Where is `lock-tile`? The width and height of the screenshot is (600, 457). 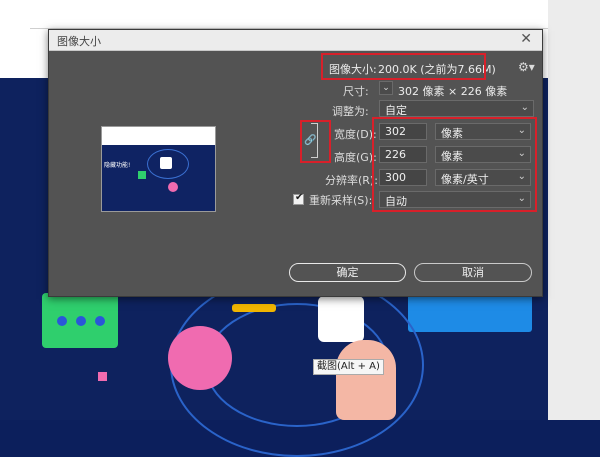
lock-tile is located at coordinates (341, 319).